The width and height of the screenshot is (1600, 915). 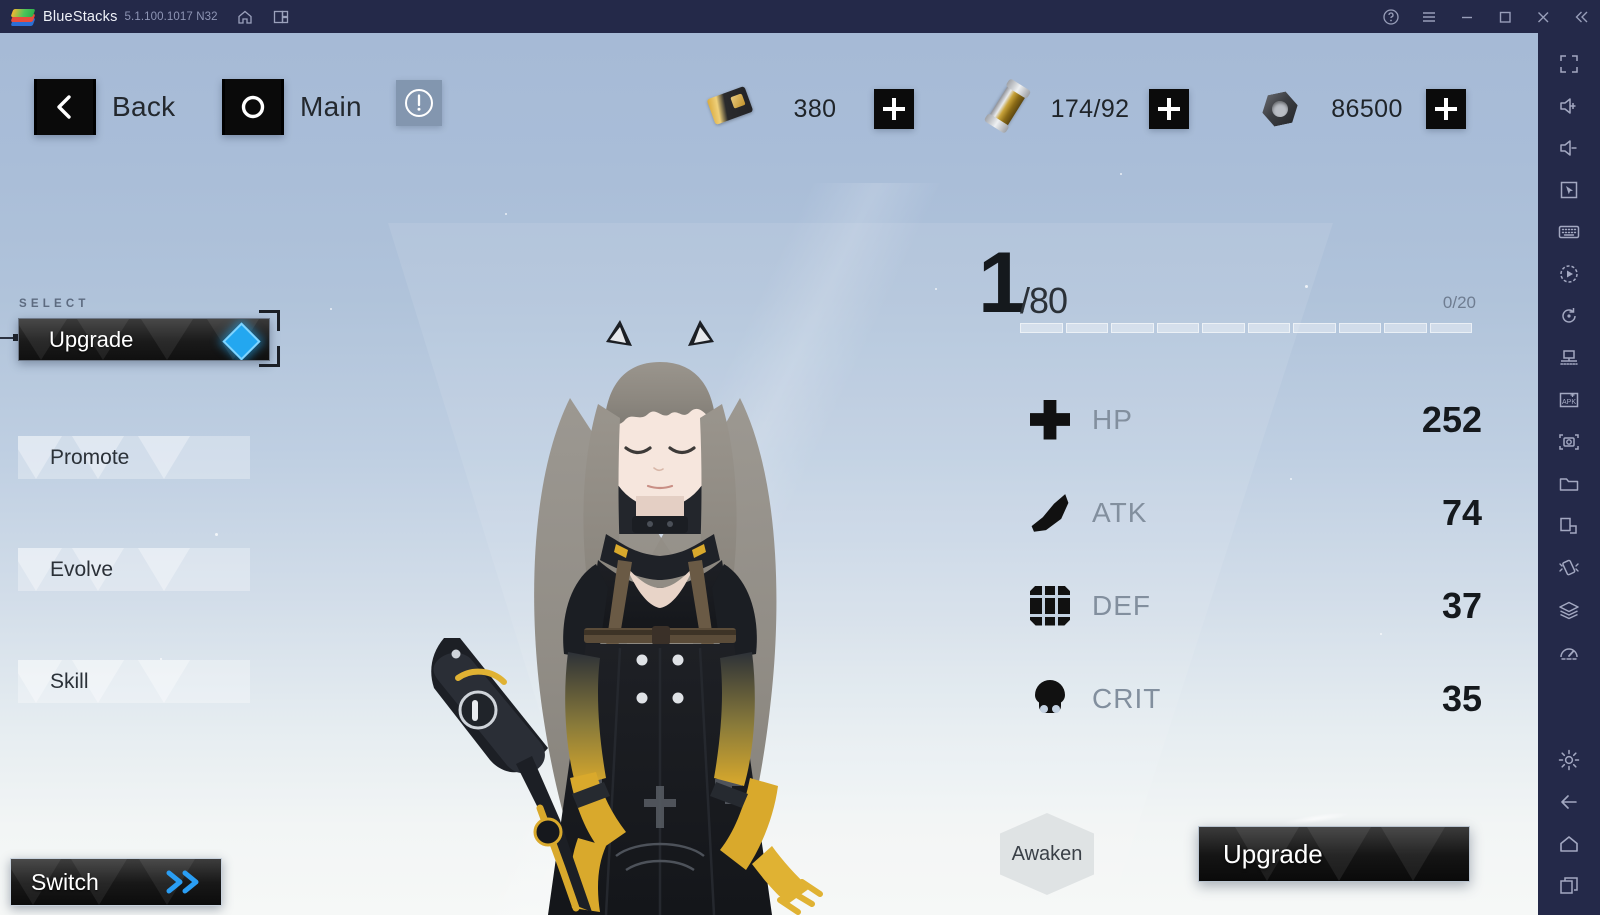 I want to click on resource-stamina: 174/92, so click(x=1087, y=109).